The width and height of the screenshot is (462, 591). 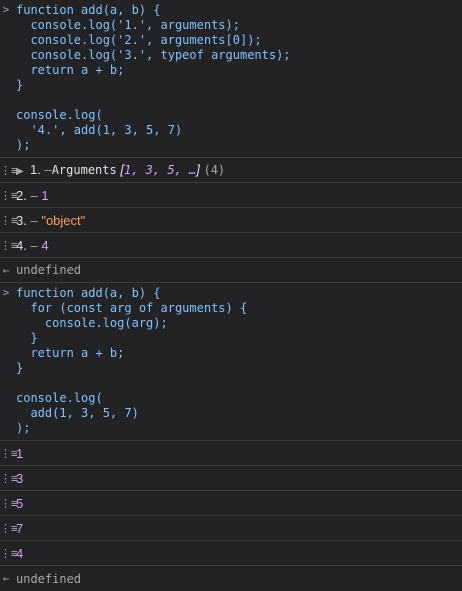 I want to click on log-label: 1., so click(x=35, y=169).